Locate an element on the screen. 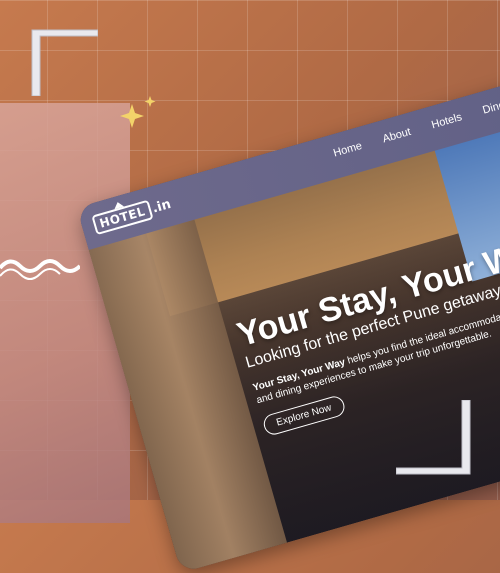 This screenshot has width=500, height=573. nav-about: About is located at coordinates (396, 135).